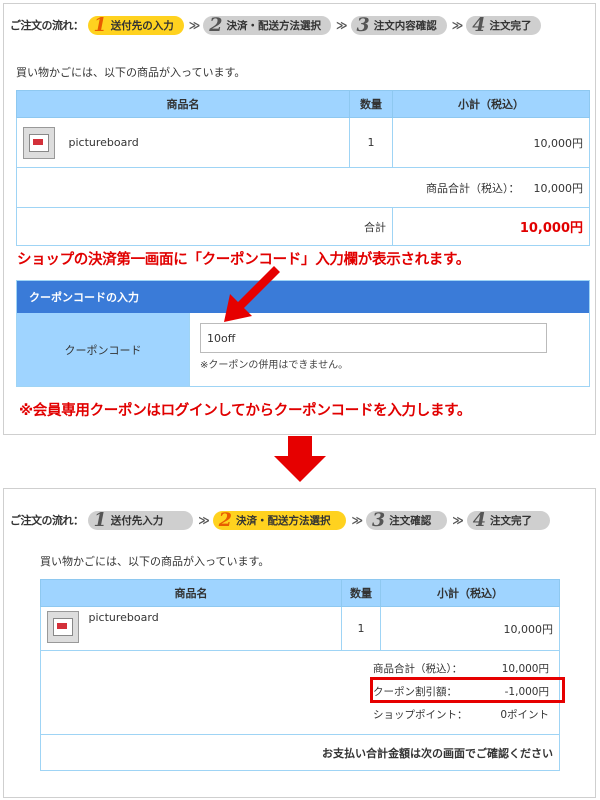 The width and height of the screenshot is (600, 800). Describe the element at coordinates (373, 338) in the screenshot. I see `coupon-code-input: 10off` at that location.